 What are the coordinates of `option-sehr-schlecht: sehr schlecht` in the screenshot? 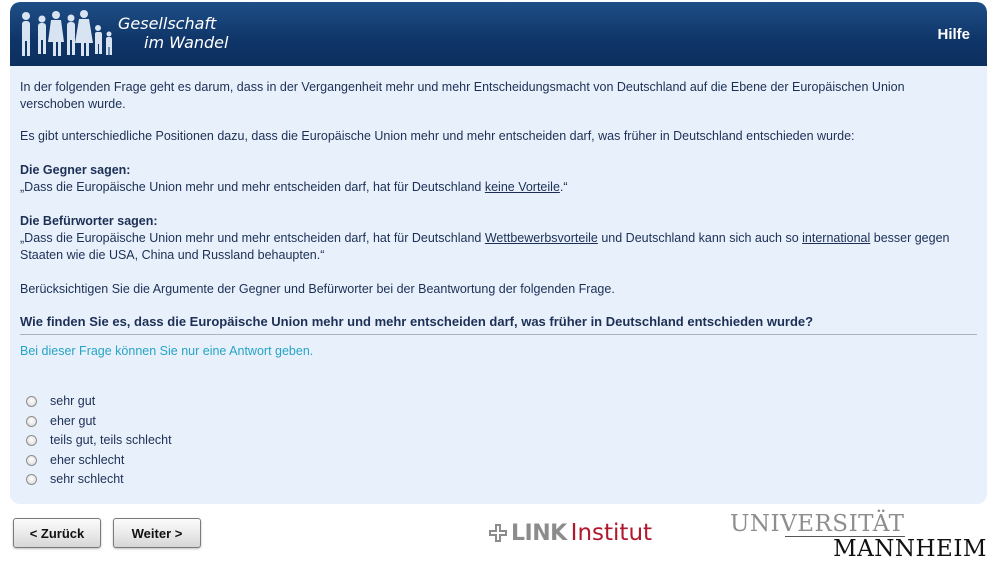 It's located at (490, 480).